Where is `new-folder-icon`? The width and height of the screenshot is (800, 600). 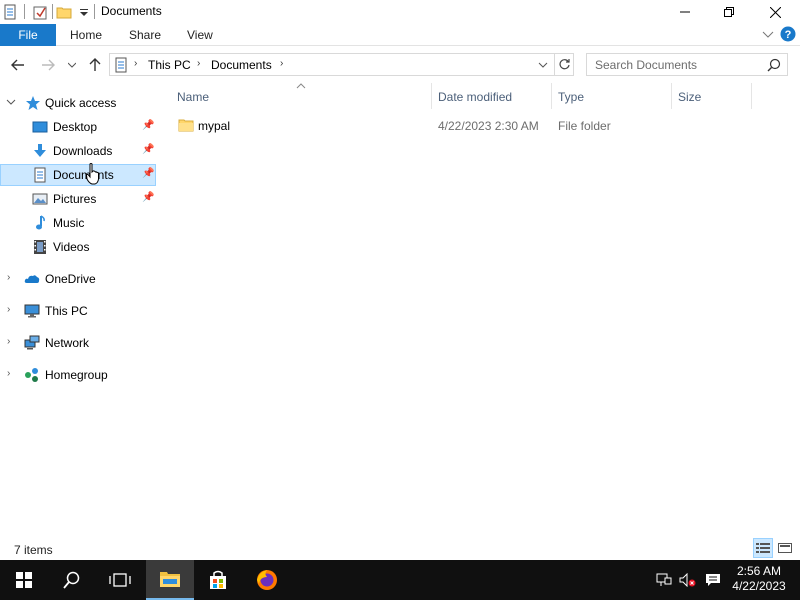 new-folder-icon is located at coordinates (64, 12).